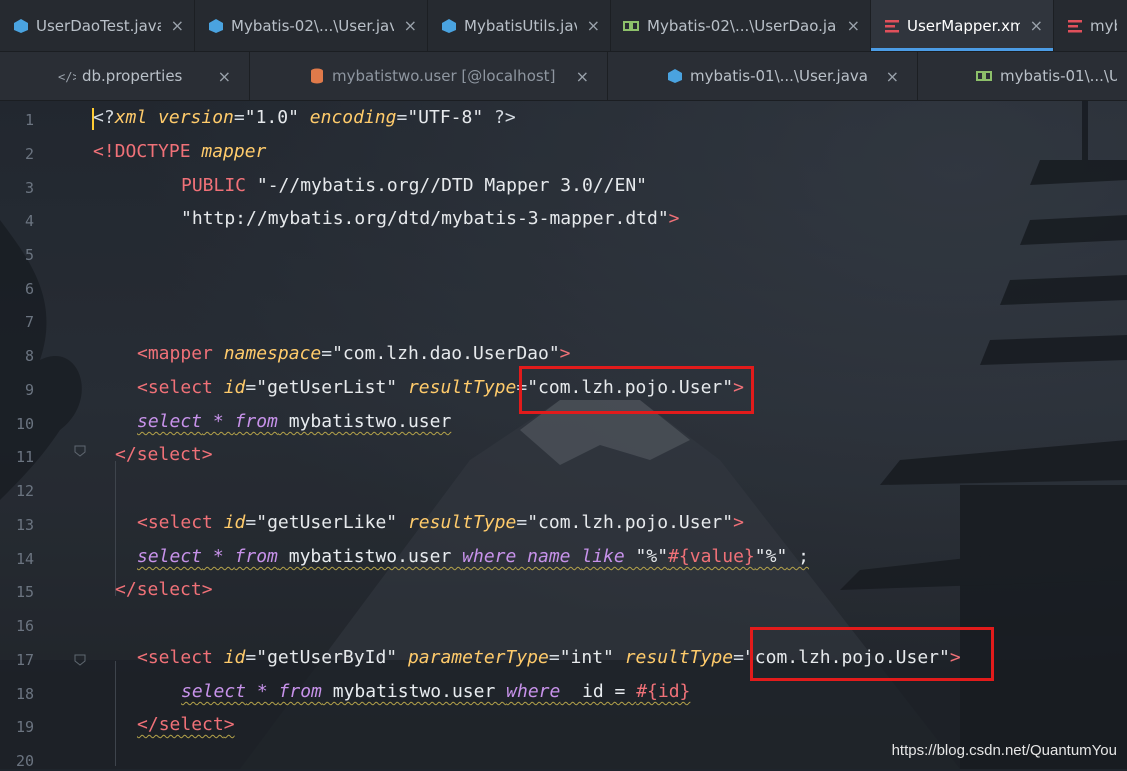  What do you see at coordinates (24, 761) in the screenshot?
I see `line-number: 20` at bounding box center [24, 761].